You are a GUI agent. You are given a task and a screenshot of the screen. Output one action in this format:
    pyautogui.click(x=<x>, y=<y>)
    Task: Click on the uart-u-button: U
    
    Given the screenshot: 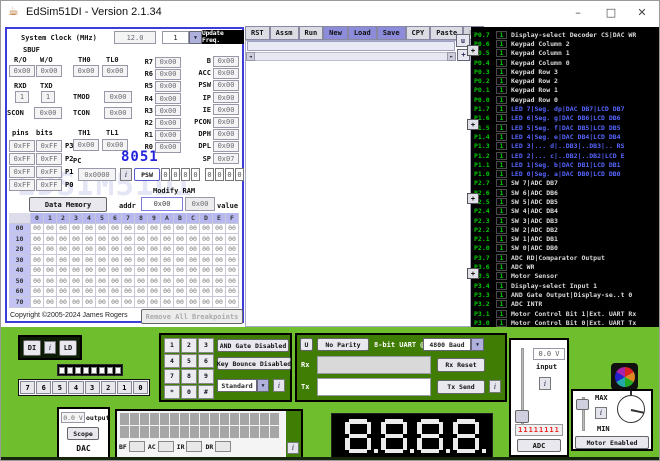 What is the action you would take?
    pyautogui.click(x=306, y=344)
    